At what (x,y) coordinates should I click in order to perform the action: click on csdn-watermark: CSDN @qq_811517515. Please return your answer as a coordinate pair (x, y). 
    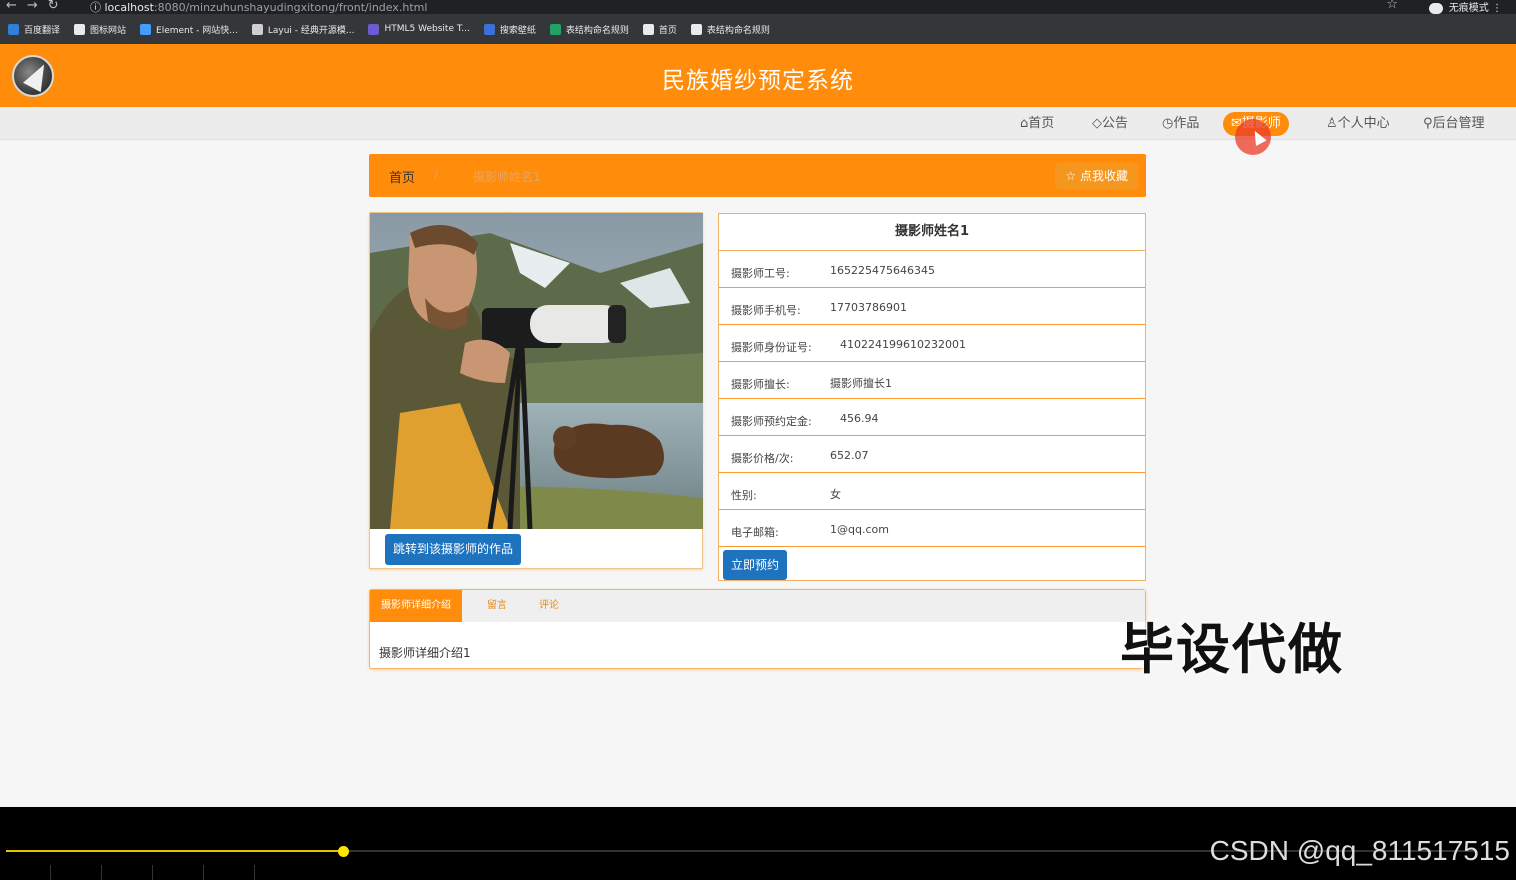
    Looking at the image, I should click on (1359, 850).